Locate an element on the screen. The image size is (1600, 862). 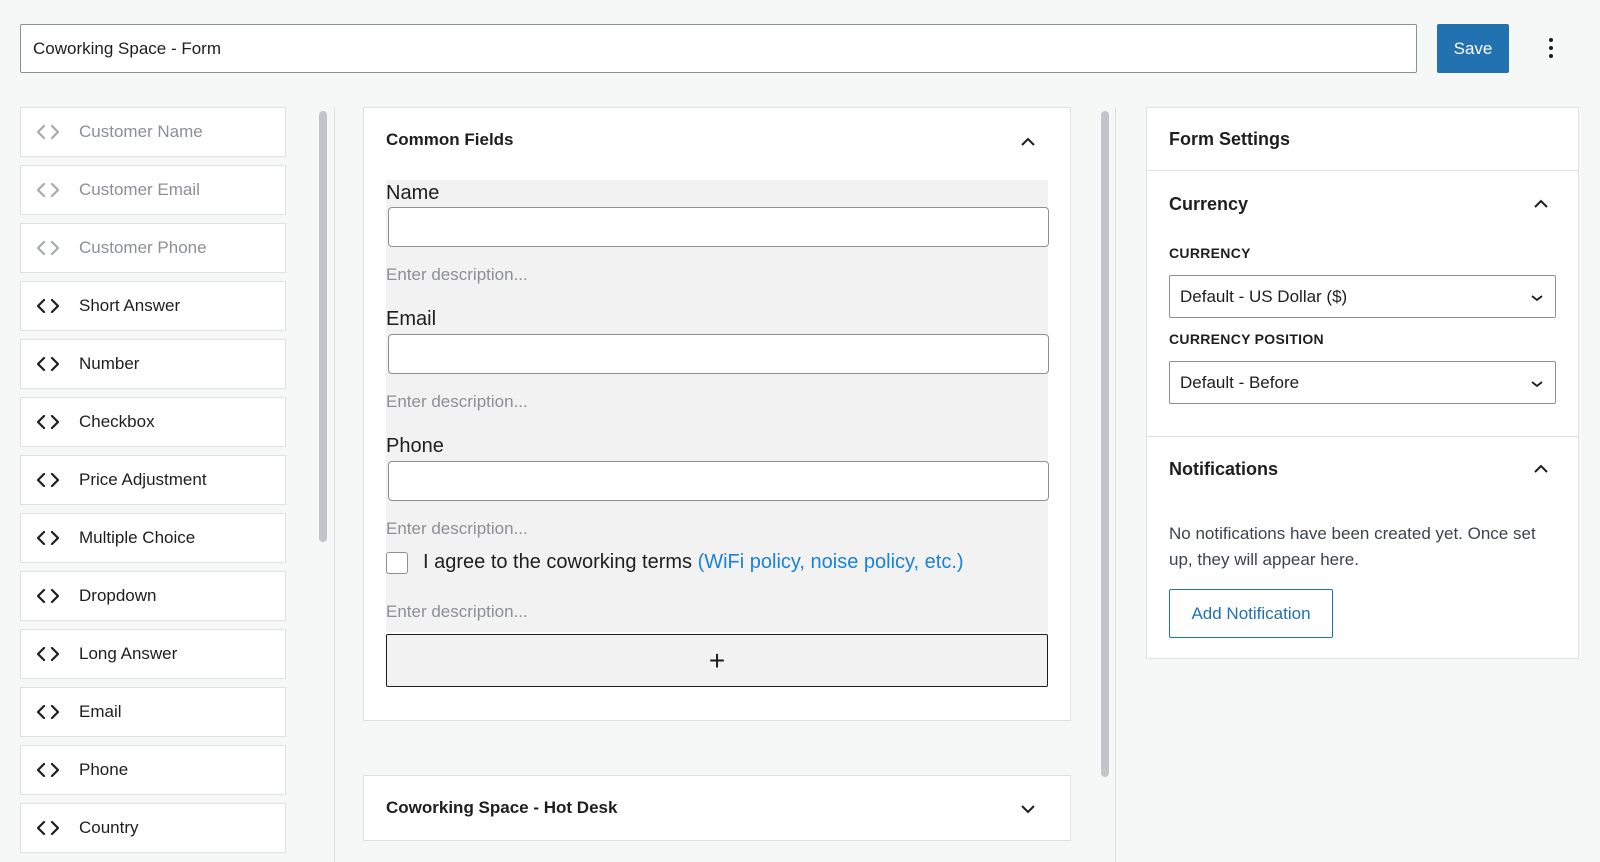
palette-item: Phone is located at coordinates (153, 770).